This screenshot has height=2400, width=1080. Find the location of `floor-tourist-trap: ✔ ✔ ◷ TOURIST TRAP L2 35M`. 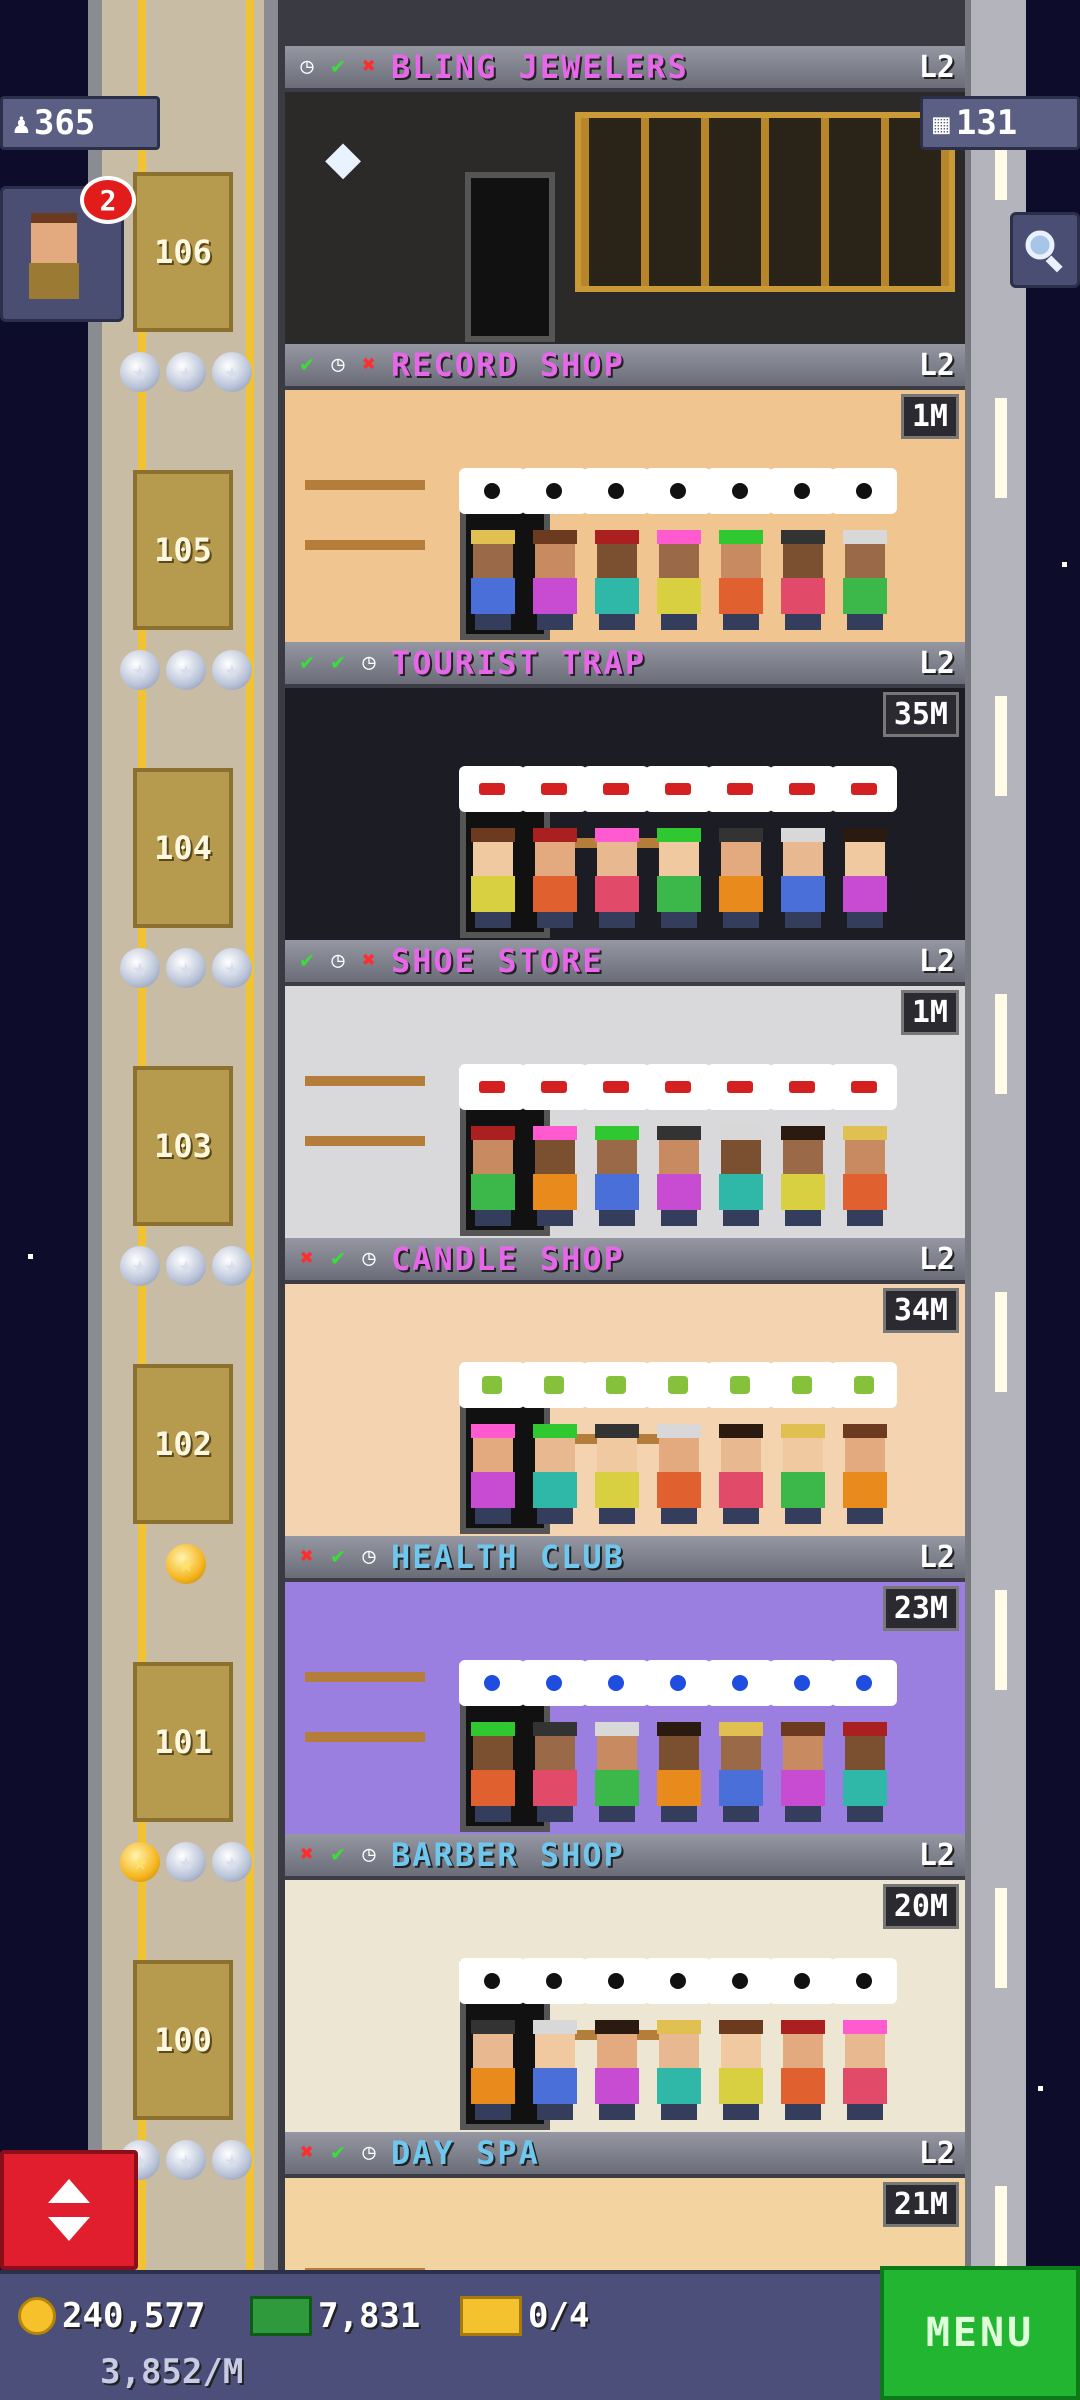

floor-tourist-trap: ✔ ✔ ◷ TOURIST TRAP L2 35M is located at coordinates (625, 791).